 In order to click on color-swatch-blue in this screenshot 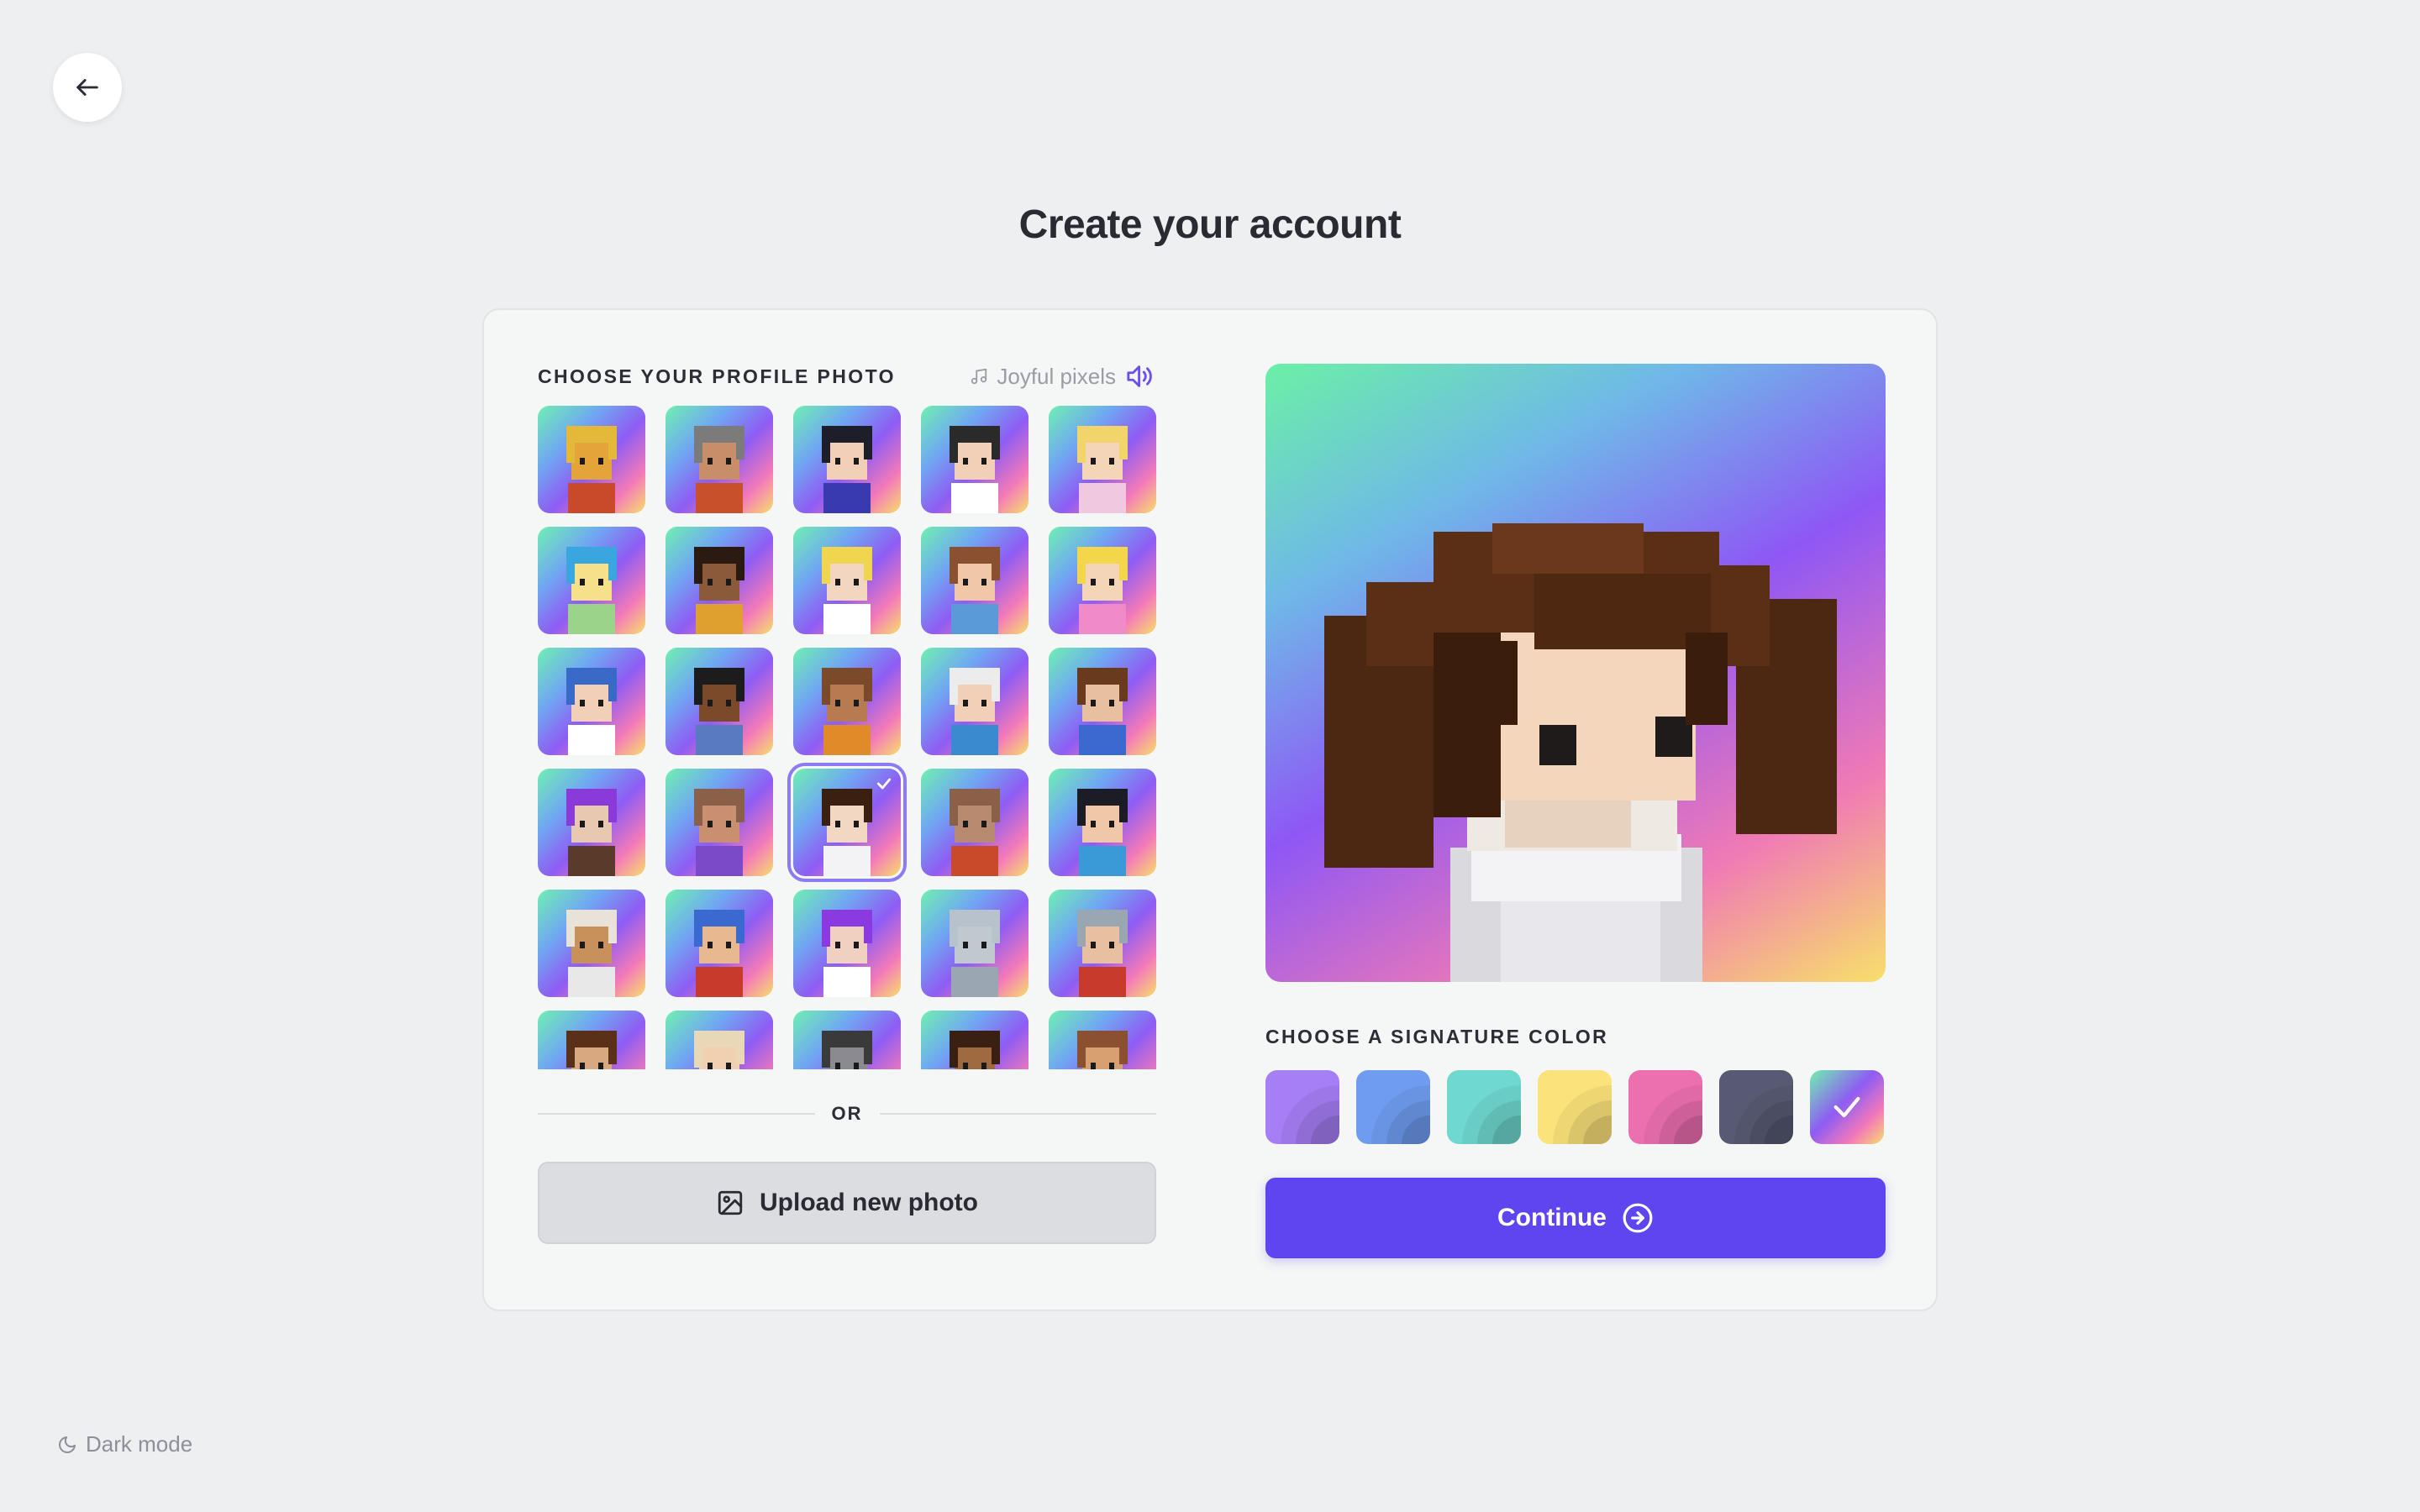, I will do `click(1393, 1107)`.